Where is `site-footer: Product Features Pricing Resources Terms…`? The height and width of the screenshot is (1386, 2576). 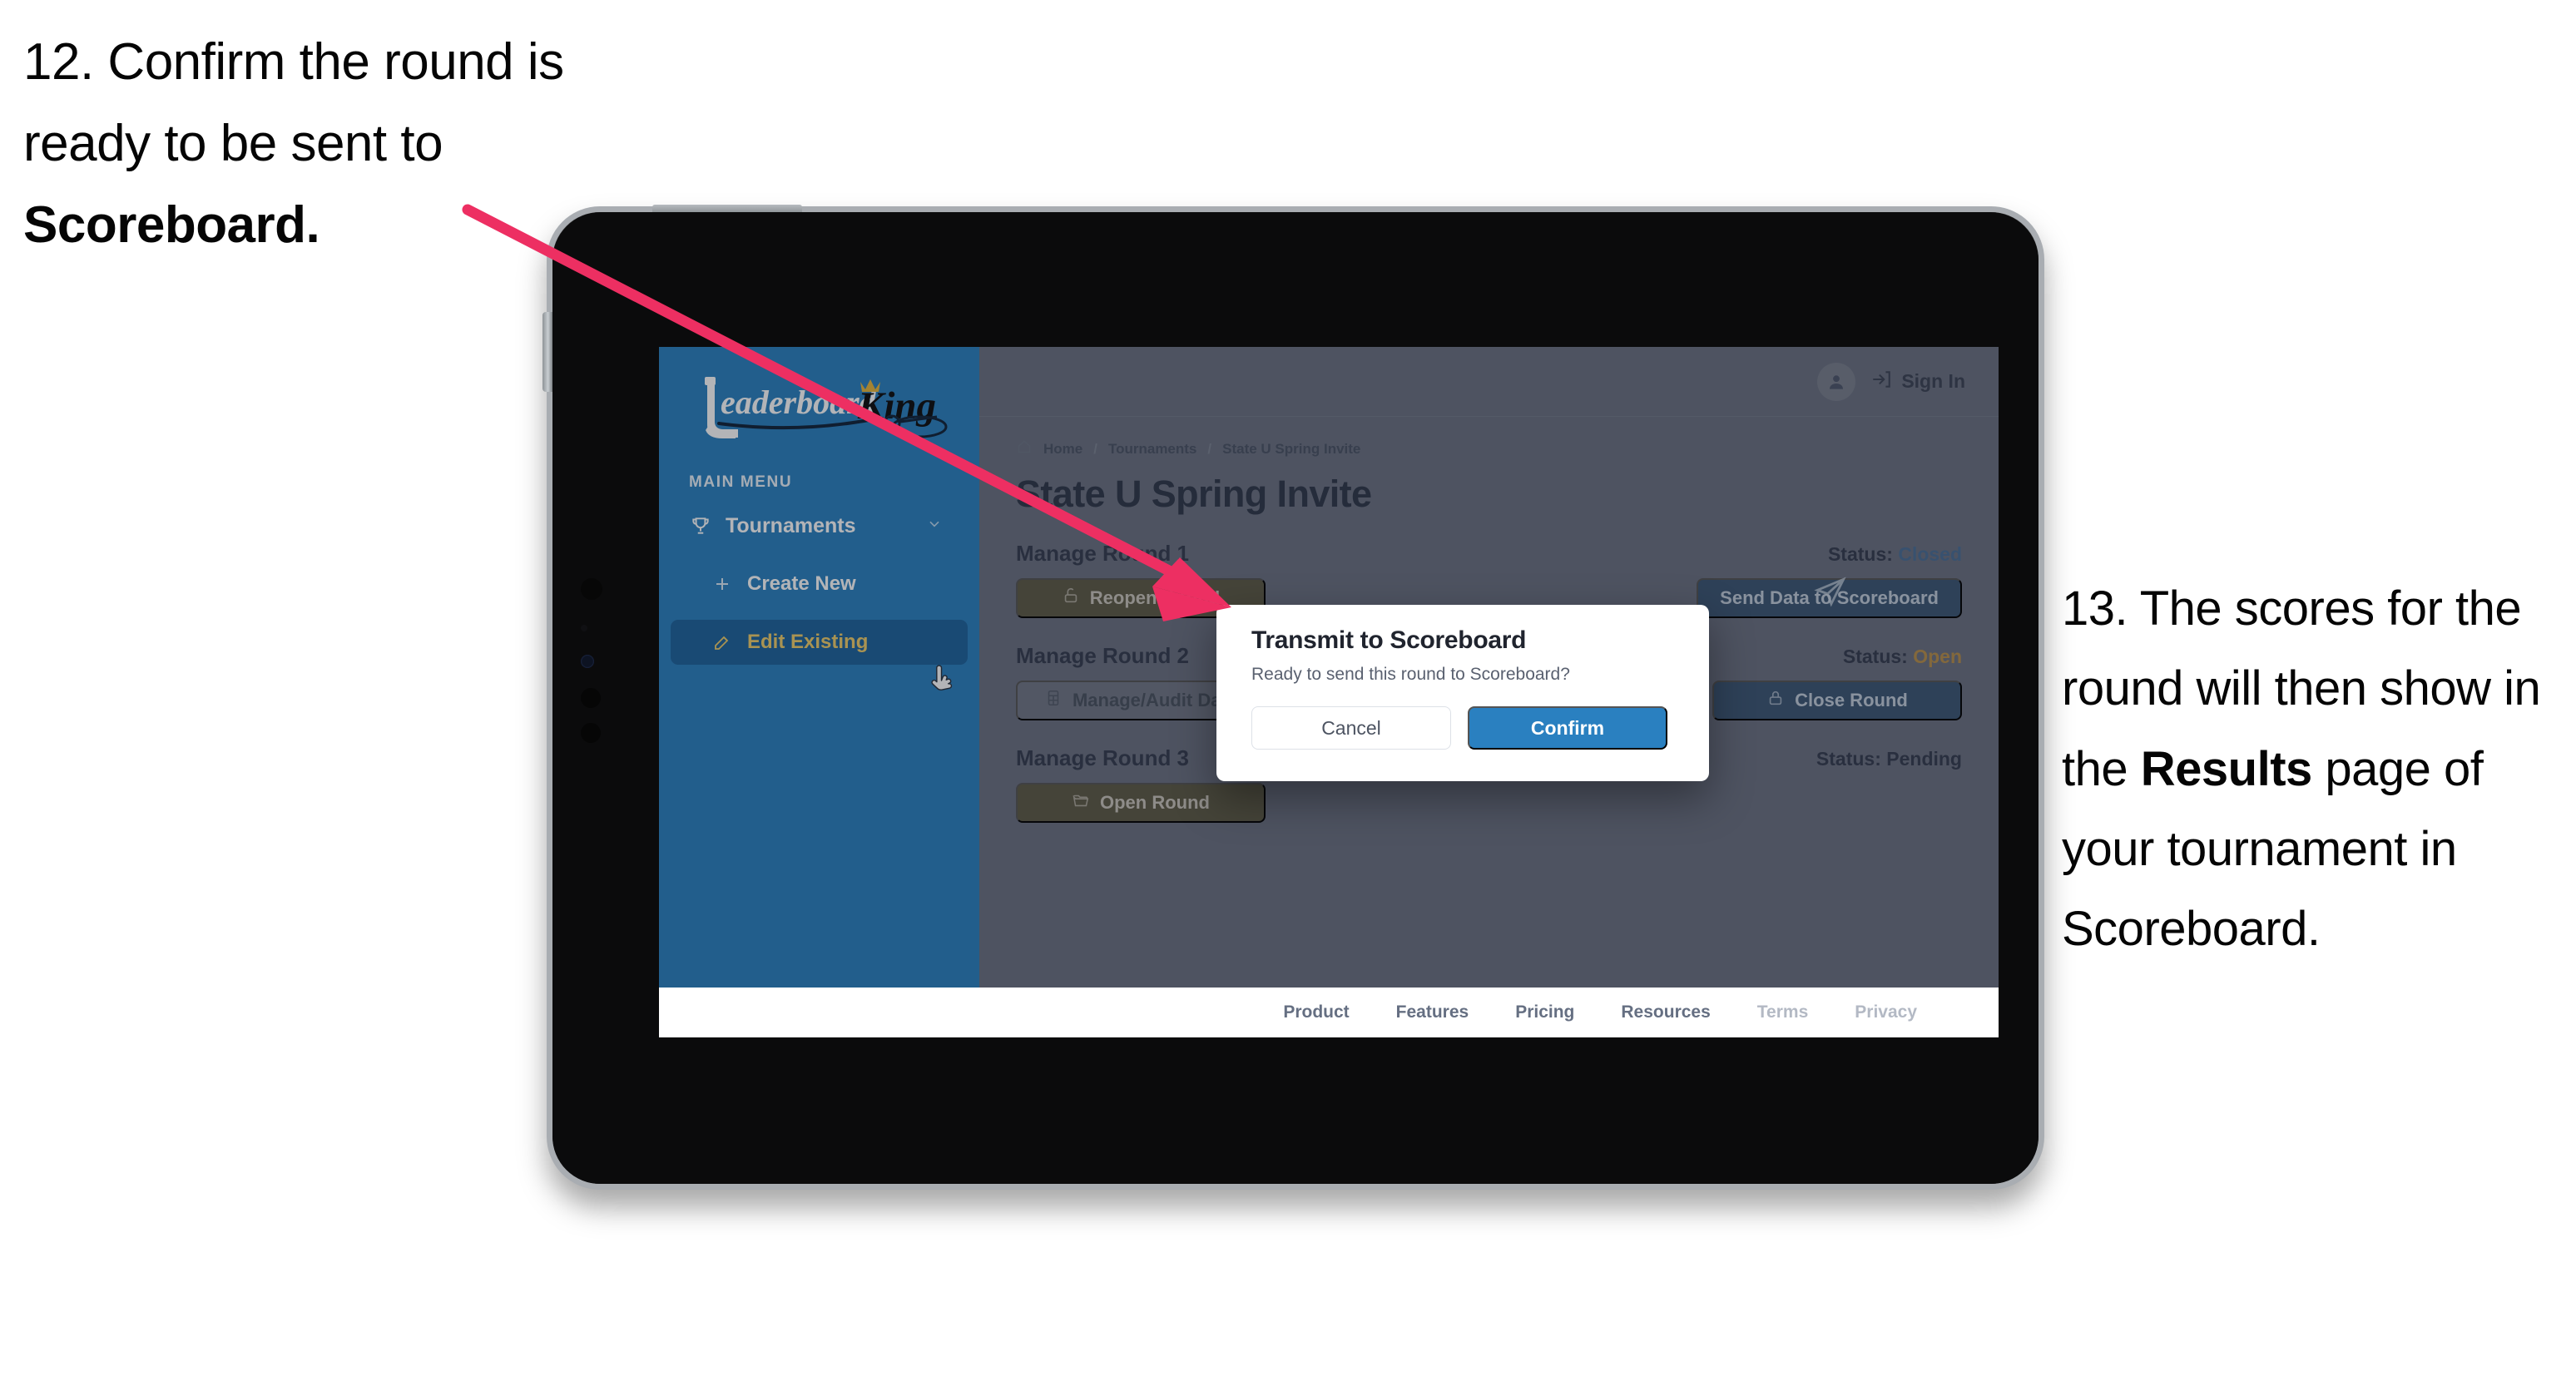 site-footer: Product Features Pricing Resources Terms… is located at coordinates (1329, 1012).